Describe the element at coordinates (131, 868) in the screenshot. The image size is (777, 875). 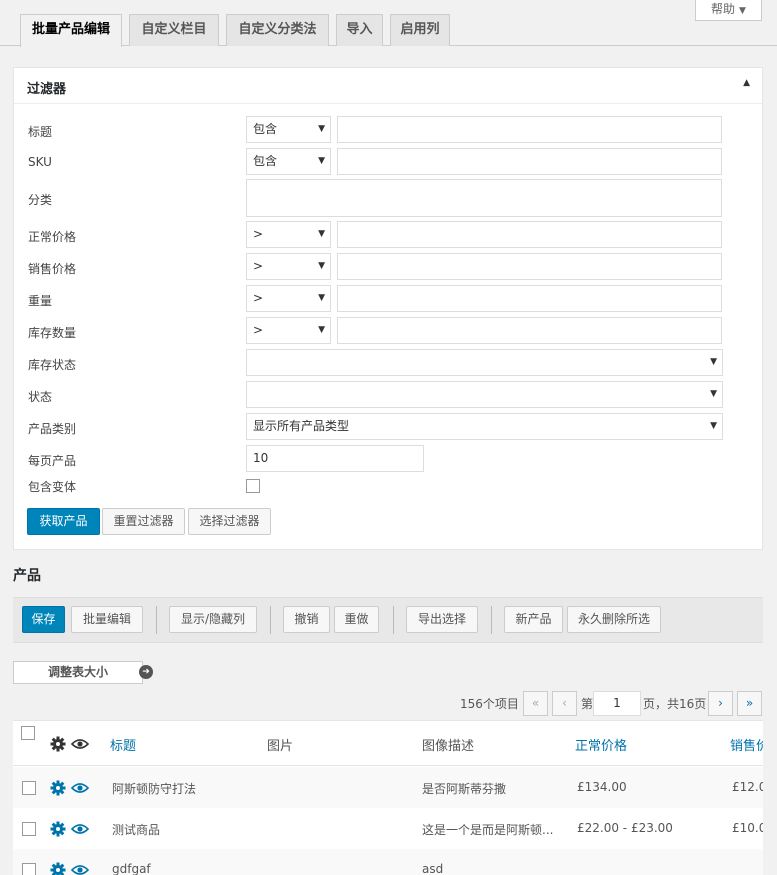
I see `row-title: gdfgaf` at that location.